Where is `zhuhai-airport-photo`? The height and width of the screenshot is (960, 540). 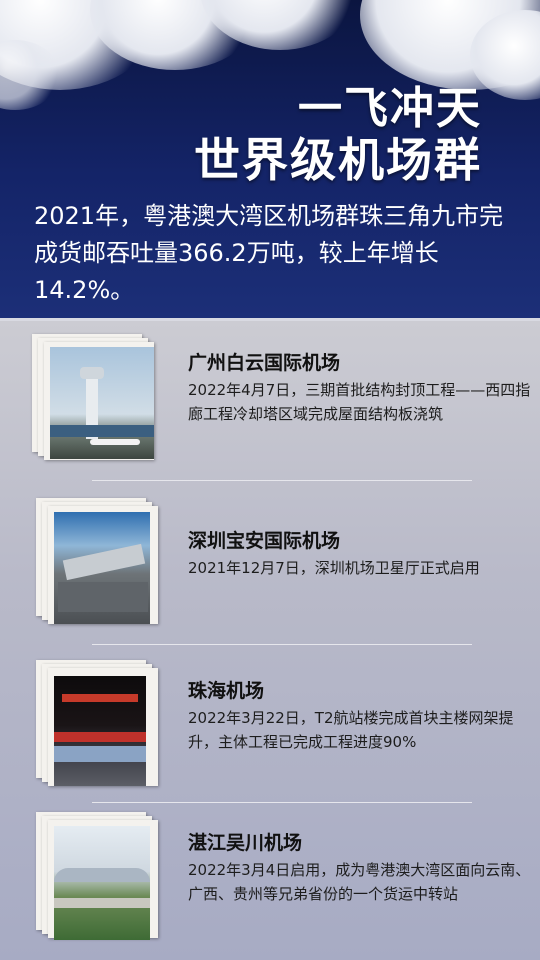 zhuhai-airport-photo is located at coordinates (100, 731).